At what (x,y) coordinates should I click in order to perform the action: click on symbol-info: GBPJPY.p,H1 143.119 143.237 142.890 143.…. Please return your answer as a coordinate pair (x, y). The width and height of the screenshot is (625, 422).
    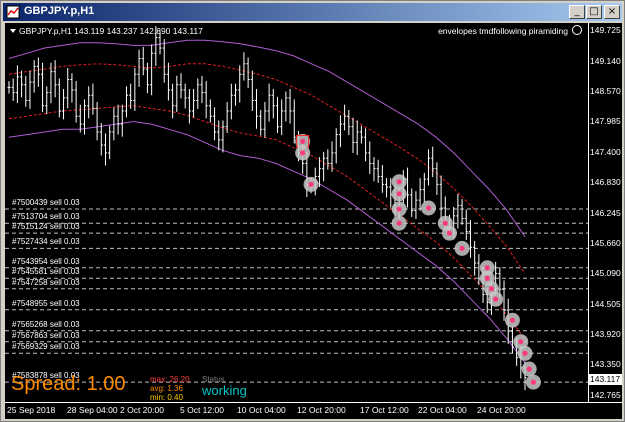
    Looking at the image, I should click on (111, 31).